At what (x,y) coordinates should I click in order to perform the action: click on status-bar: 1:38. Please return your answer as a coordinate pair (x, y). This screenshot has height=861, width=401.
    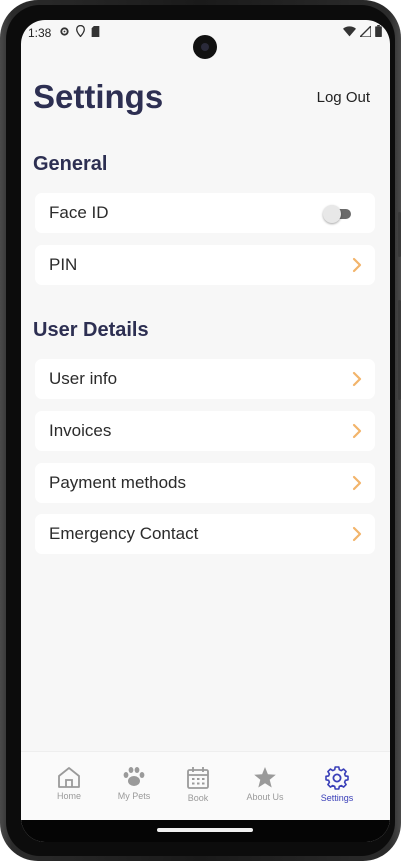
    Looking at the image, I should click on (205, 39).